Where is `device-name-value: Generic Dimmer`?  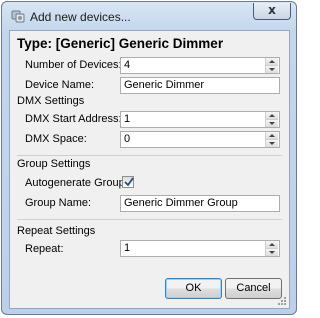
device-name-value: Generic Dimmer is located at coordinates (164, 85).